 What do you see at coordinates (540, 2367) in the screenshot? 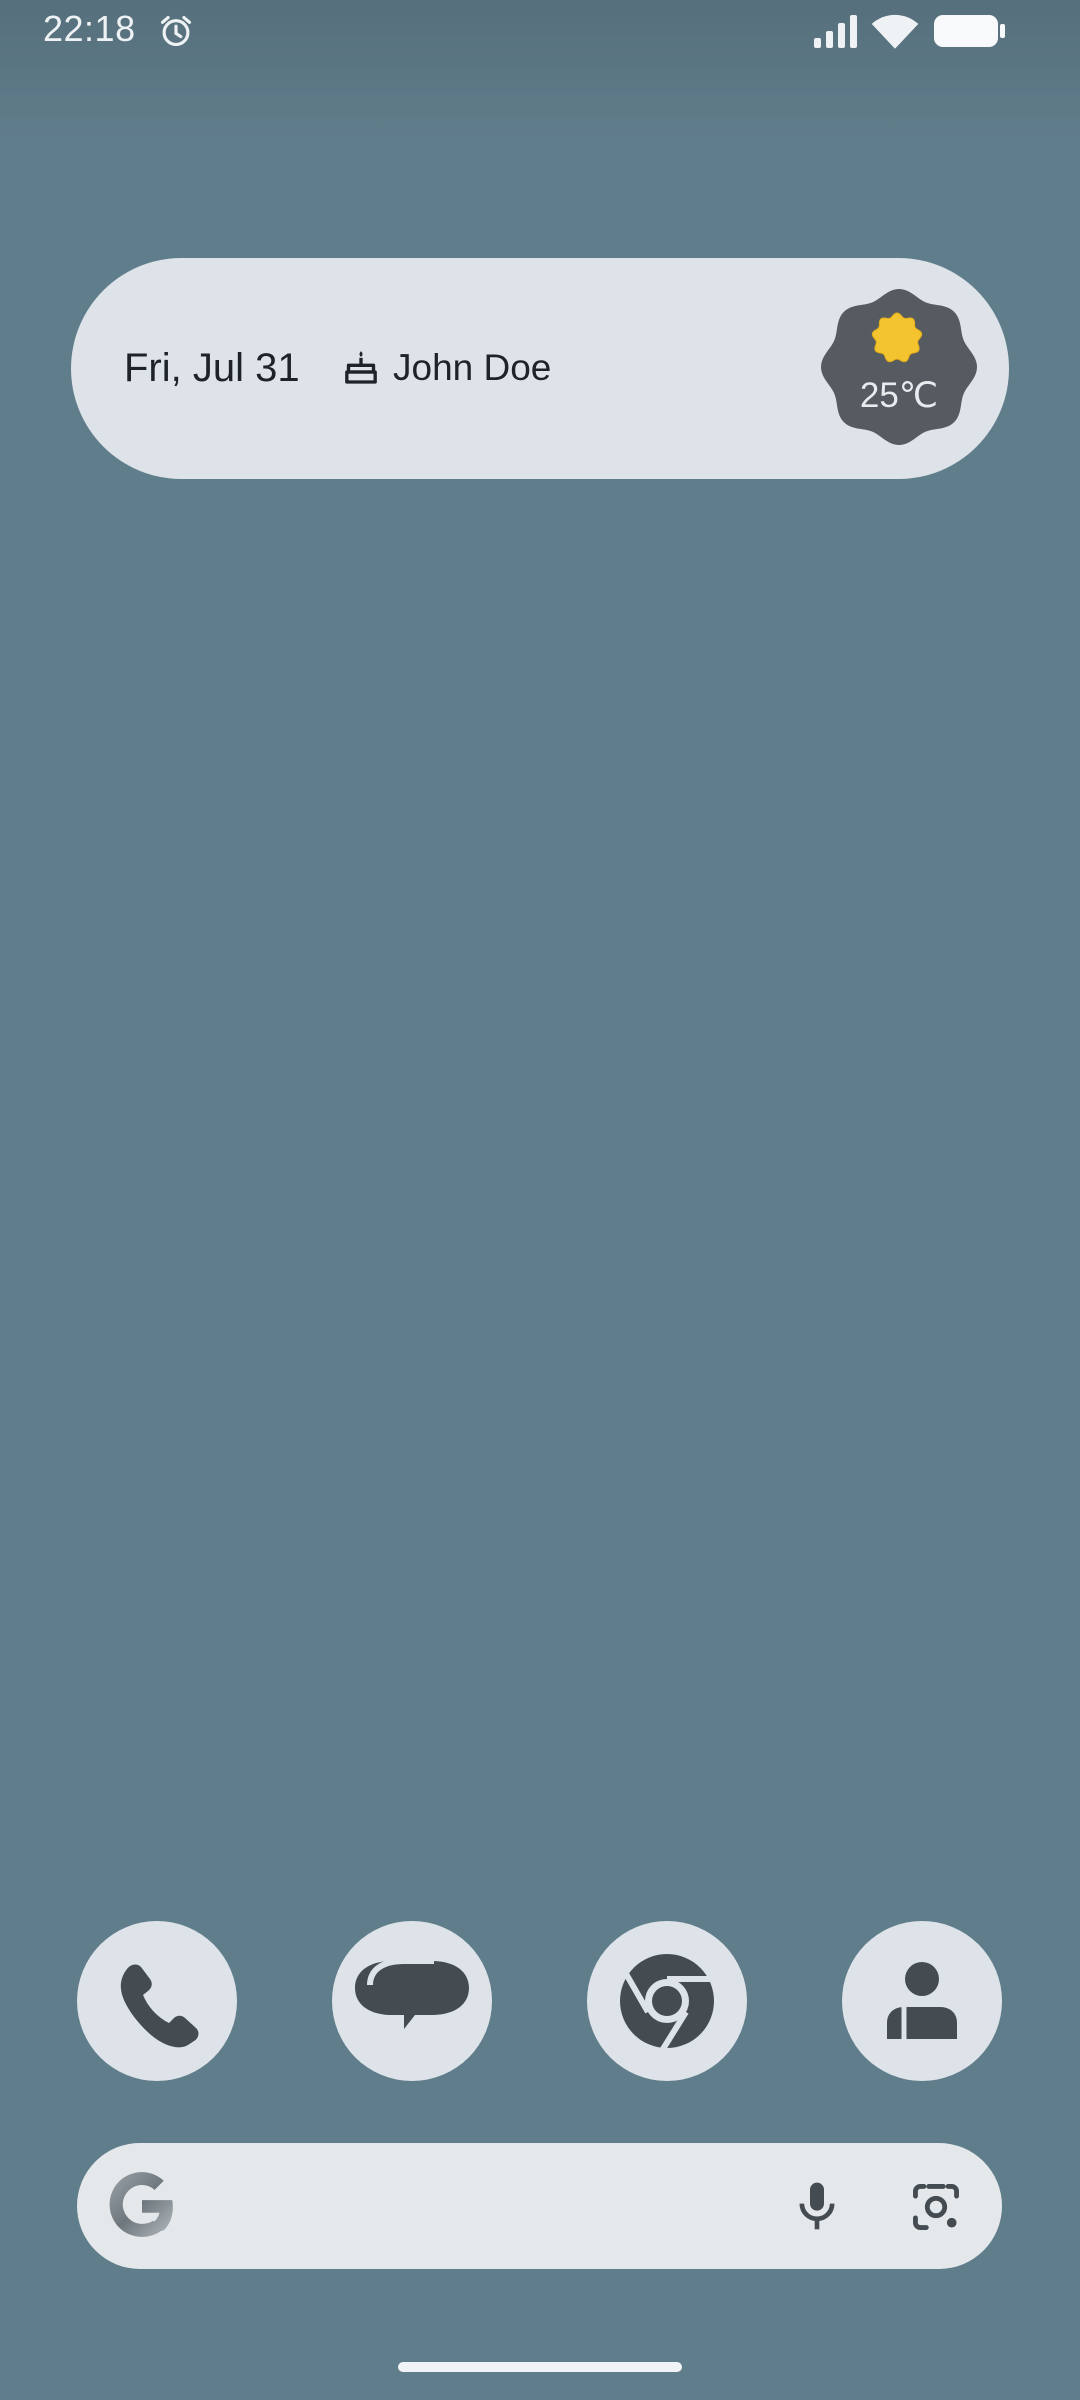
I see `gesture-navigation-handle` at bounding box center [540, 2367].